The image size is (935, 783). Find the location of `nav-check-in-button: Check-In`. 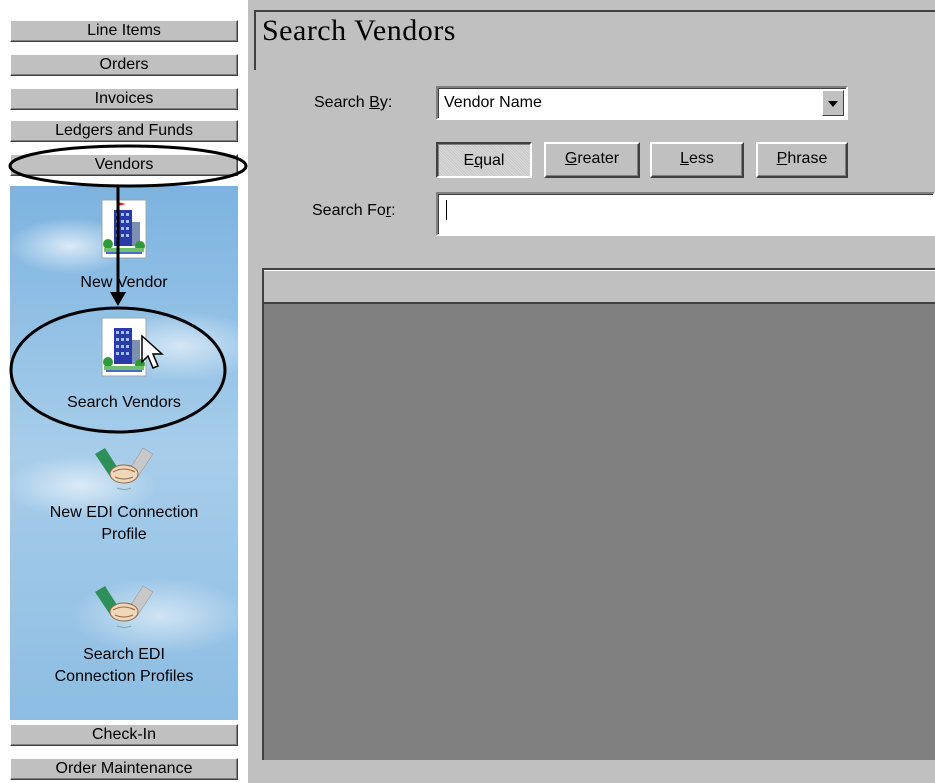

nav-check-in-button: Check-In is located at coordinates (124, 735).